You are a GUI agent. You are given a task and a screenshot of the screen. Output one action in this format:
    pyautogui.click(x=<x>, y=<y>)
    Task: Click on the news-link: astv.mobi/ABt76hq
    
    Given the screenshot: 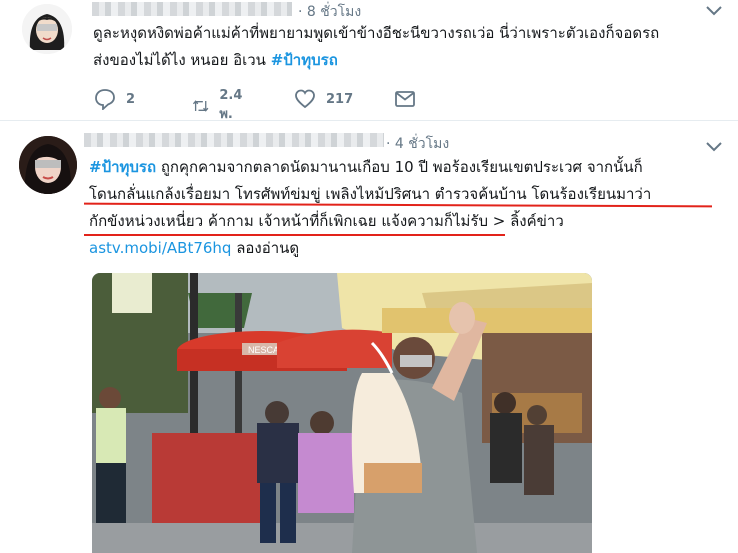 What is the action you would take?
    pyautogui.click(x=160, y=248)
    